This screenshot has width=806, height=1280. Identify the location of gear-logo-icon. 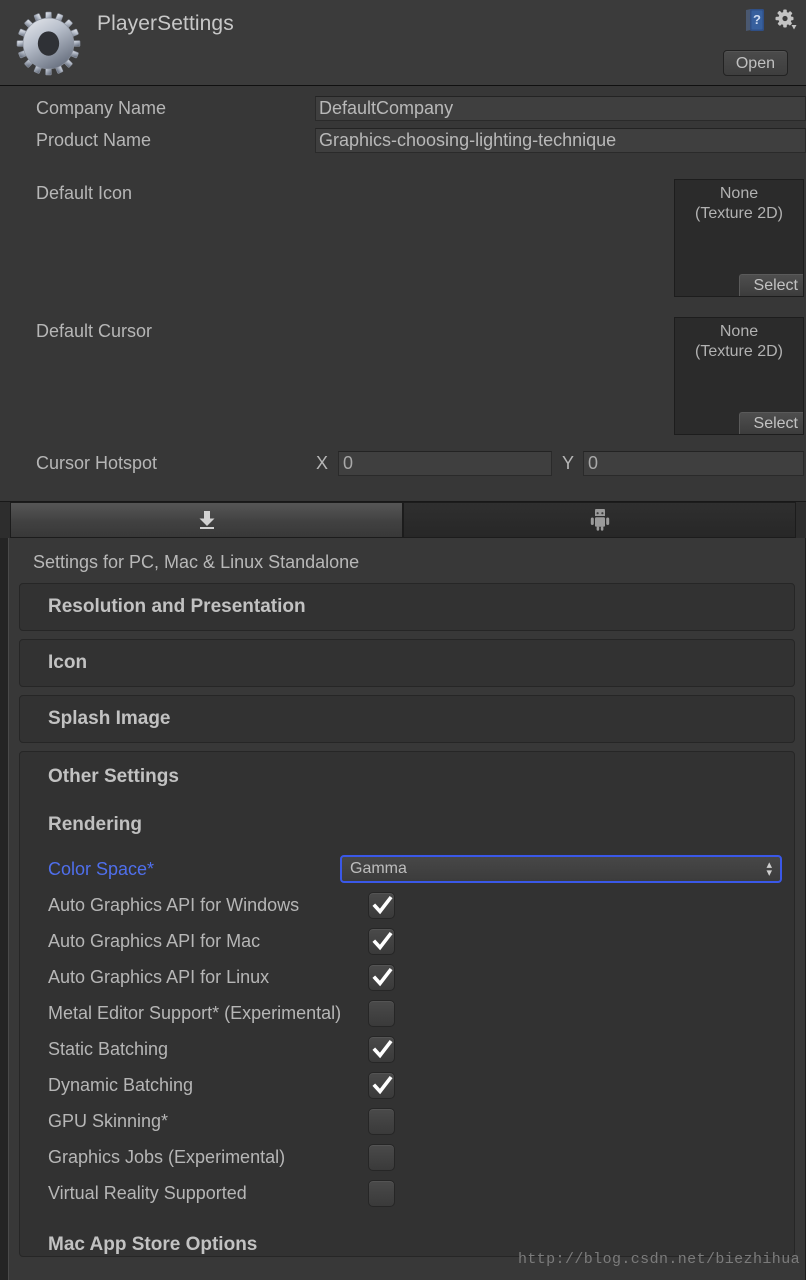
(48, 43).